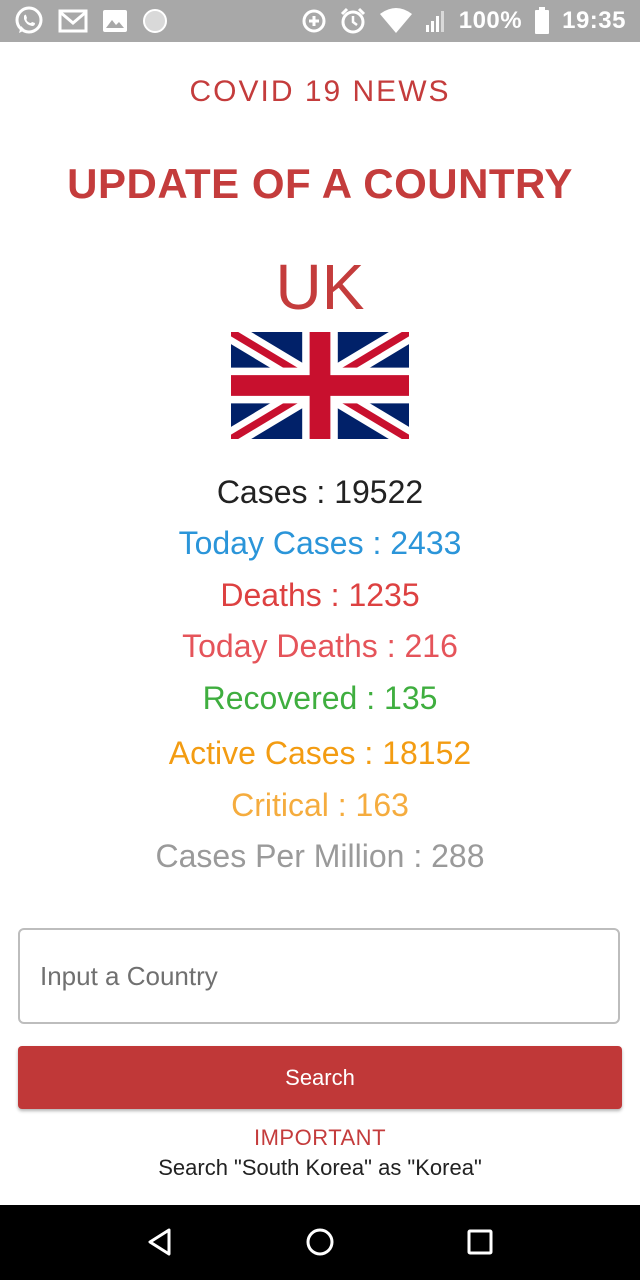 The height and width of the screenshot is (1280, 640). What do you see at coordinates (542, 20) in the screenshot?
I see `battery-icon` at bounding box center [542, 20].